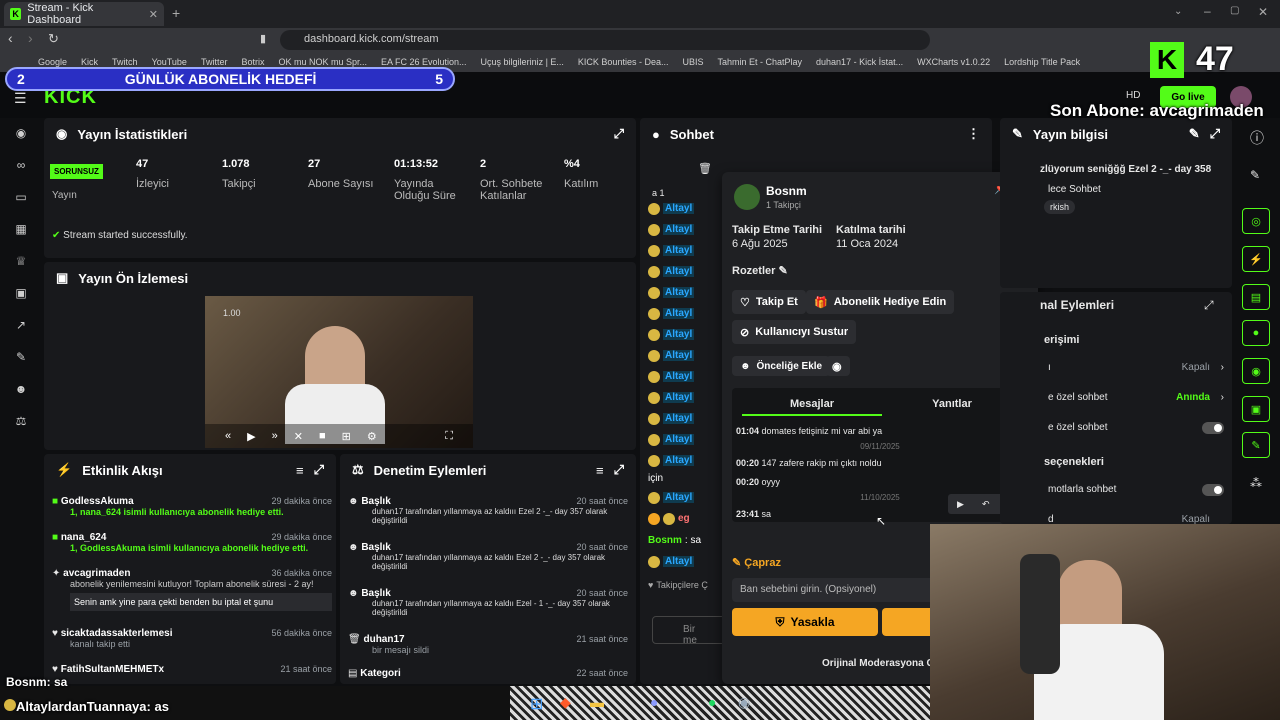 This screenshot has height=720, width=1280. Describe the element at coordinates (565, 702) in the screenshot. I see `brave-icon: ◆` at that location.